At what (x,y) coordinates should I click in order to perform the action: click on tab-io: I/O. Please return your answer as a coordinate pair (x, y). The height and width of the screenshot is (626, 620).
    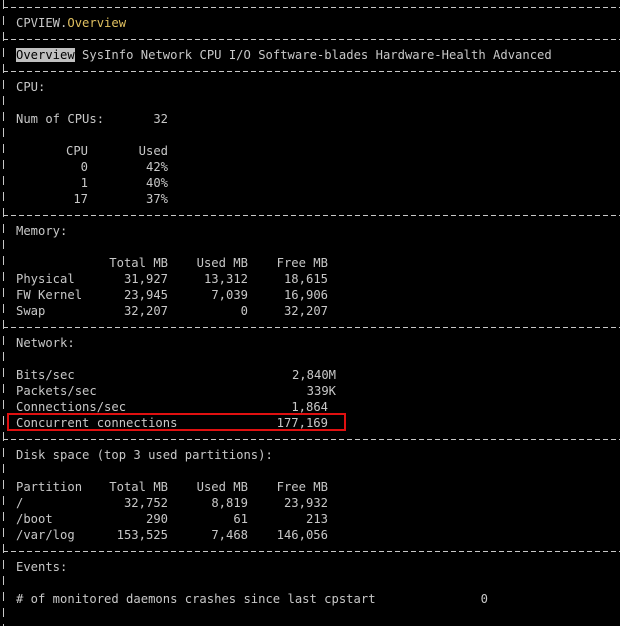
    Looking at the image, I should click on (240, 55).